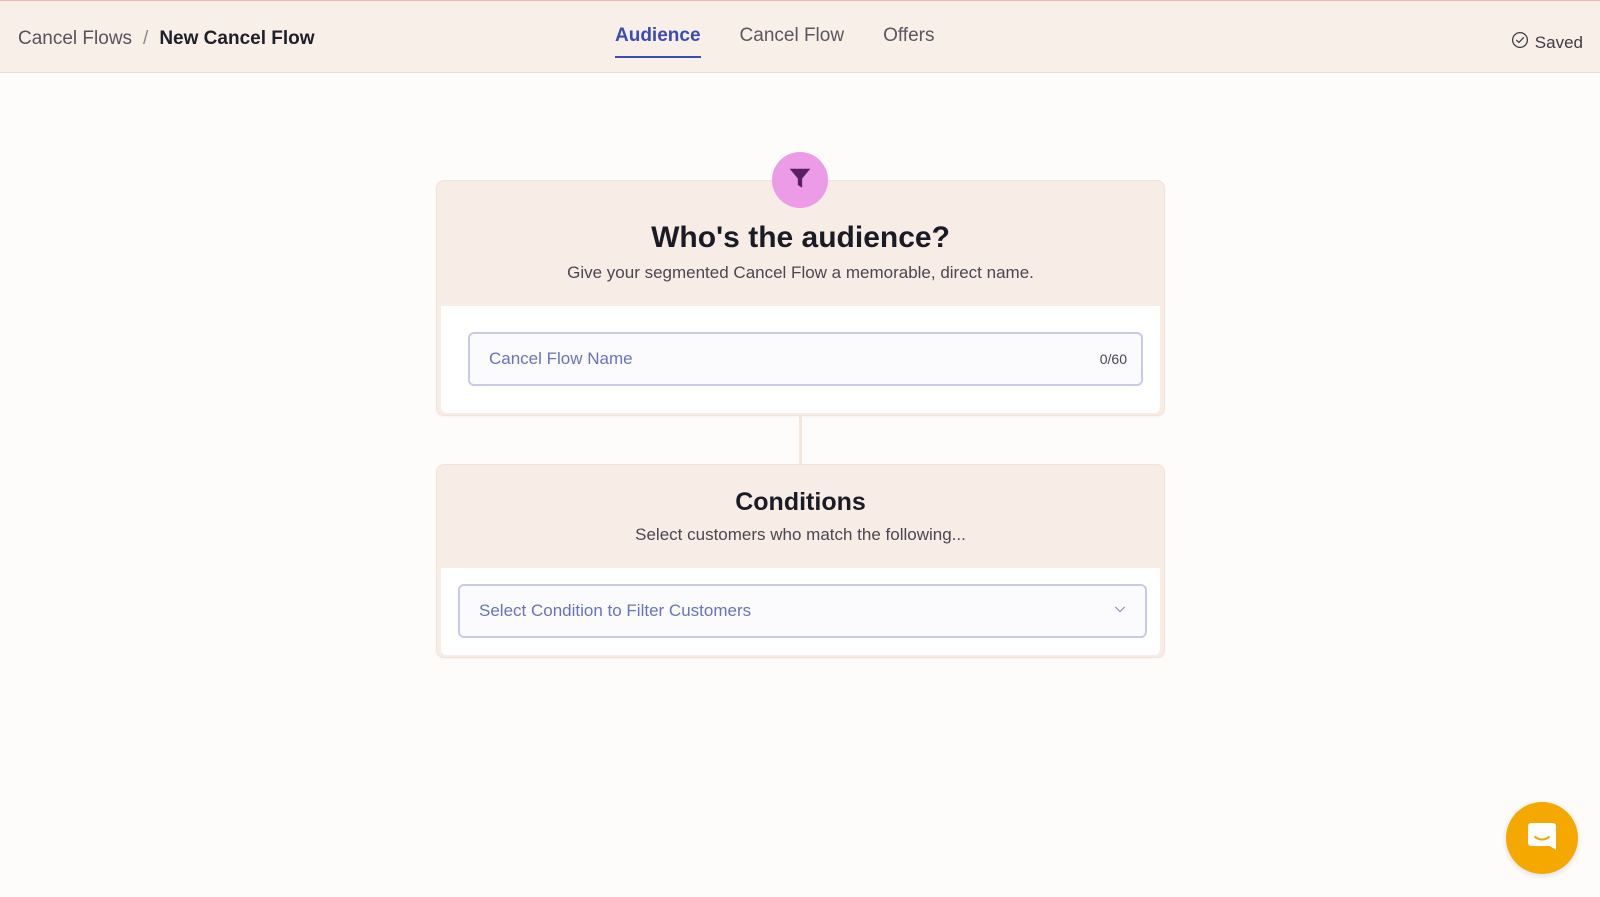 This screenshot has width=1600, height=897. What do you see at coordinates (615, 610) in the screenshot?
I see `condition-select-placeholder: Select Condition to Filter Customers` at bounding box center [615, 610].